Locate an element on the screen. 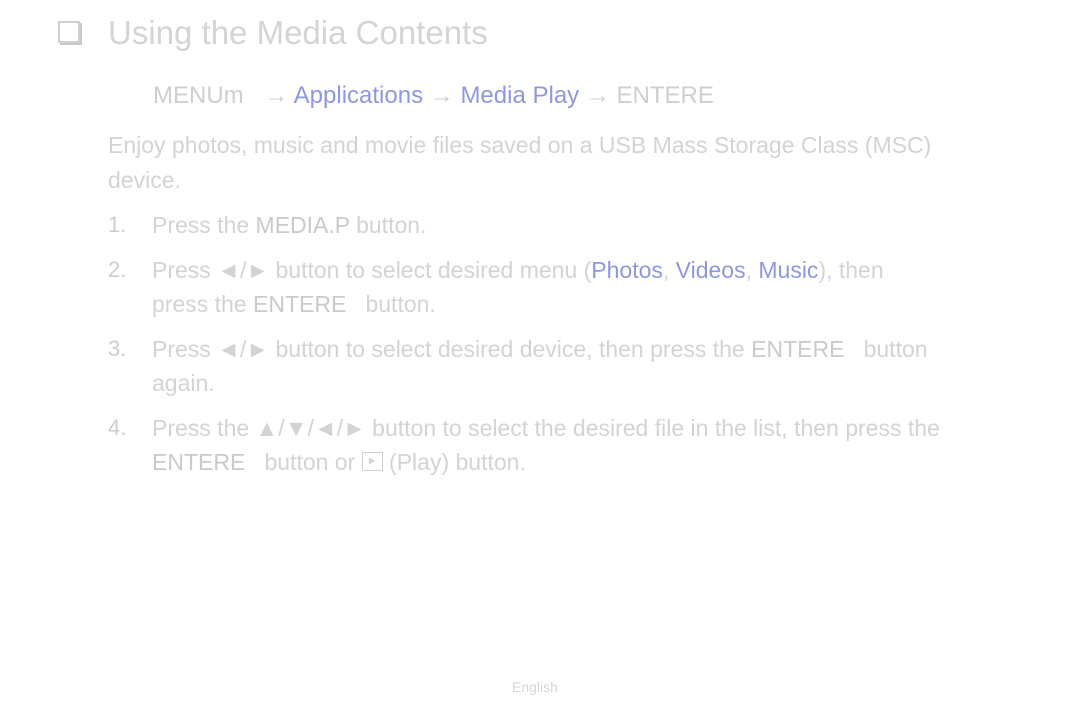 The width and height of the screenshot is (1080, 705). play-icon: ► is located at coordinates (372, 462).